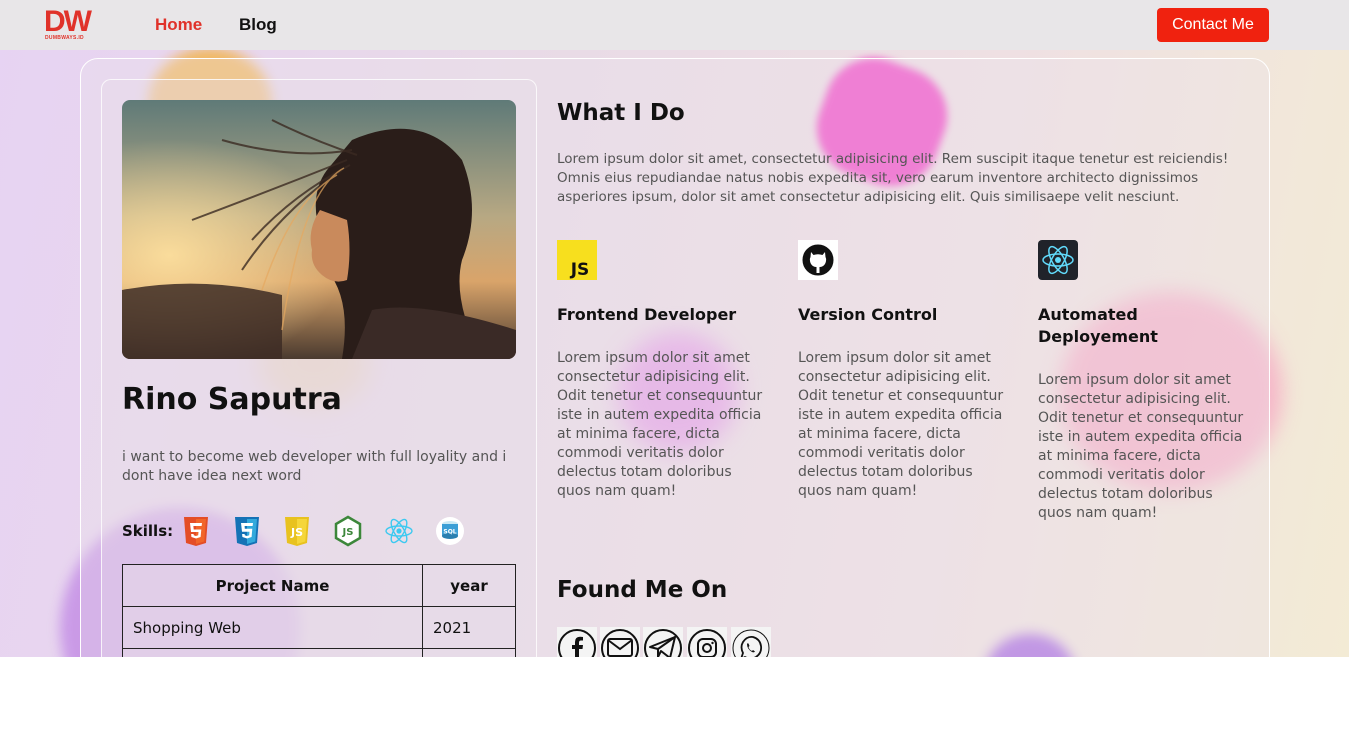  I want to click on profile-photo-image, so click(319, 229).